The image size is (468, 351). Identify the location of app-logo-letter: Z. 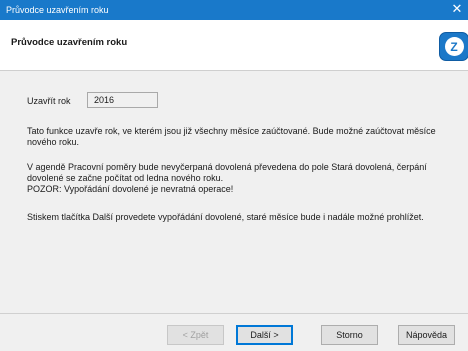
(454, 46).